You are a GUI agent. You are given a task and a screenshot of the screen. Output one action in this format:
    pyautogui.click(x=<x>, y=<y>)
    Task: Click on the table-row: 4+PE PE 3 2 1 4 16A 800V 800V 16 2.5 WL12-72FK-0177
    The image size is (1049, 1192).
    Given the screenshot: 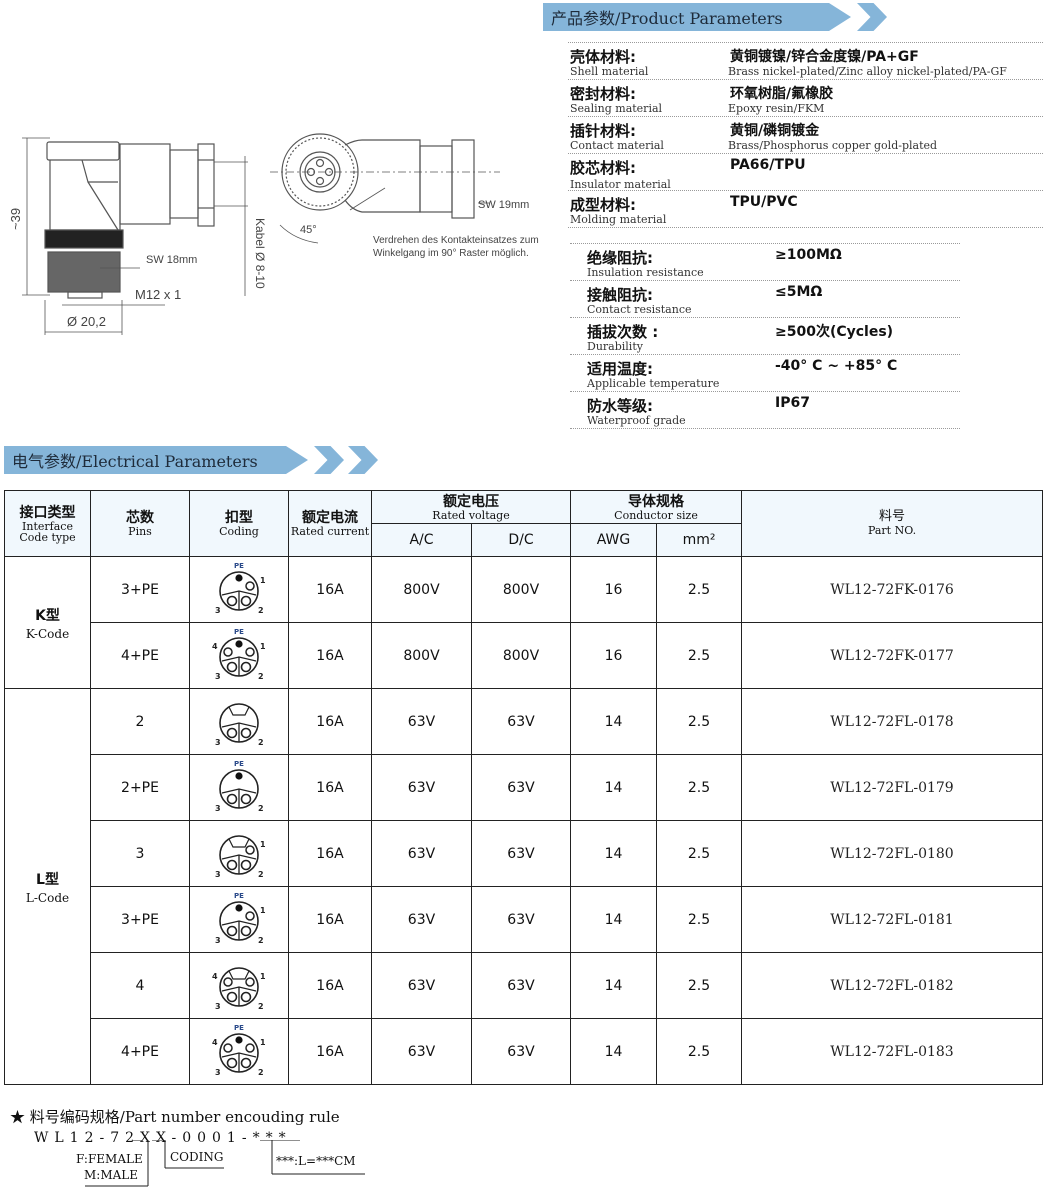 What is the action you would take?
    pyautogui.click(x=524, y=655)
    